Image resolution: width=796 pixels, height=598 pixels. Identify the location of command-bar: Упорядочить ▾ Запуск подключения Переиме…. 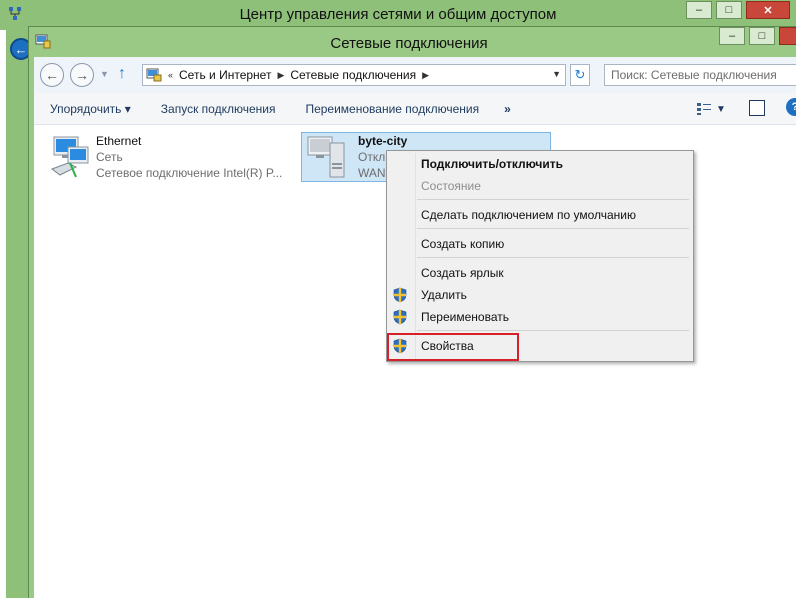
(415, 109).